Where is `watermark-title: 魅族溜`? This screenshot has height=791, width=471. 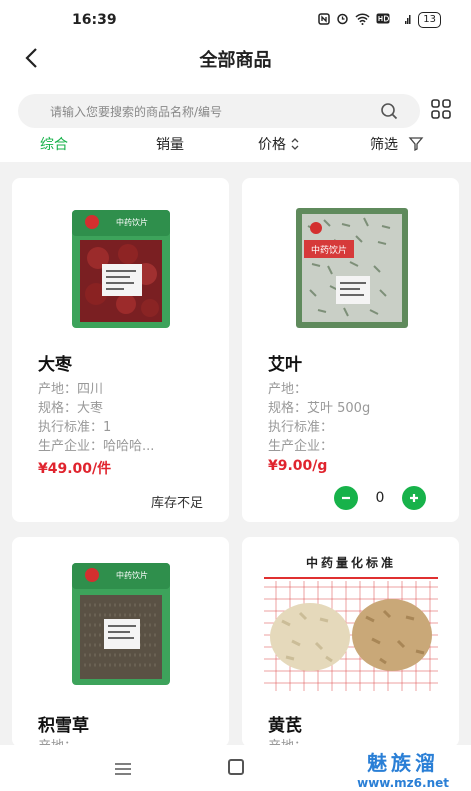
watermark-title: 魅族溜 is located at coordinates (403, 763).